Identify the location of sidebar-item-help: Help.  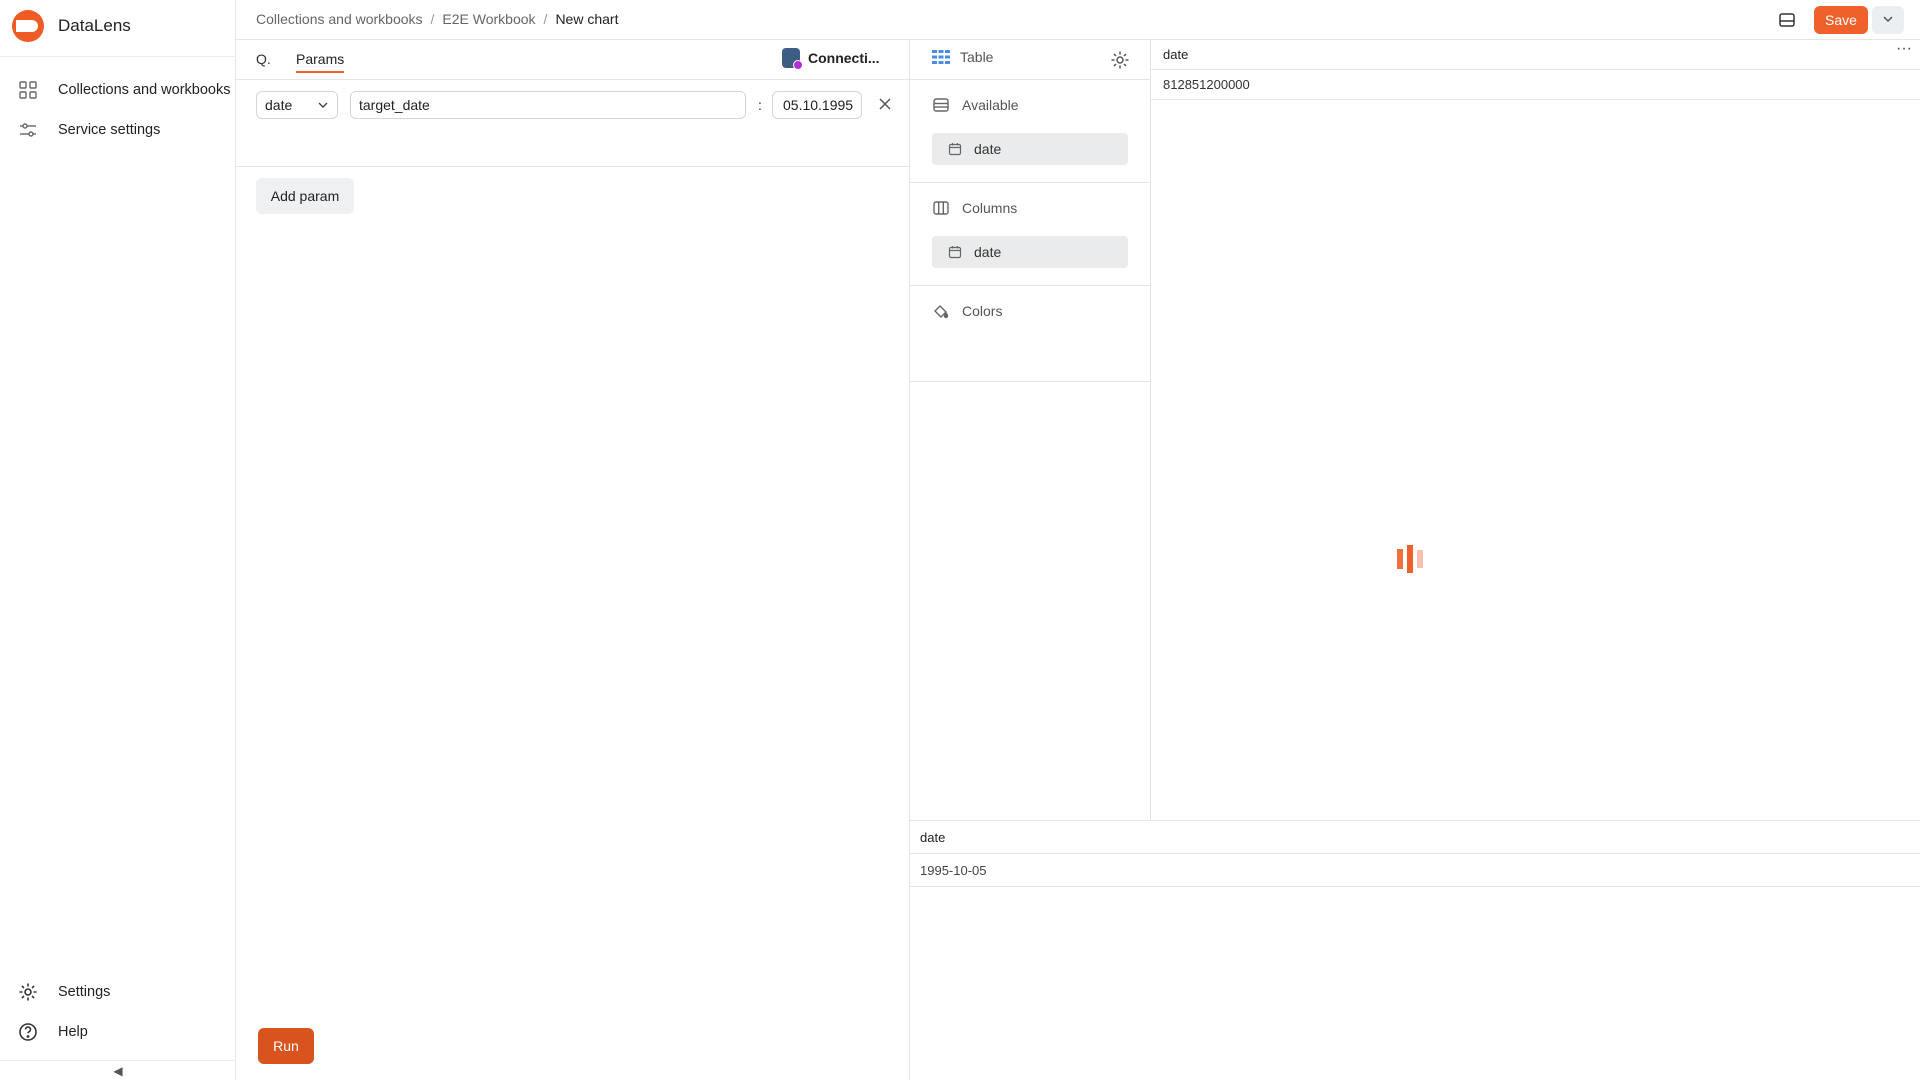
(53, 1032).